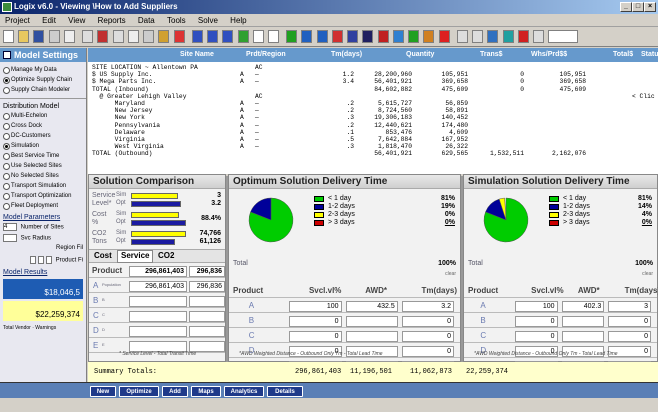 The height and width of the screenshot is (412, 658). I want to click on menu-reports: Reports, so click(112, 20).